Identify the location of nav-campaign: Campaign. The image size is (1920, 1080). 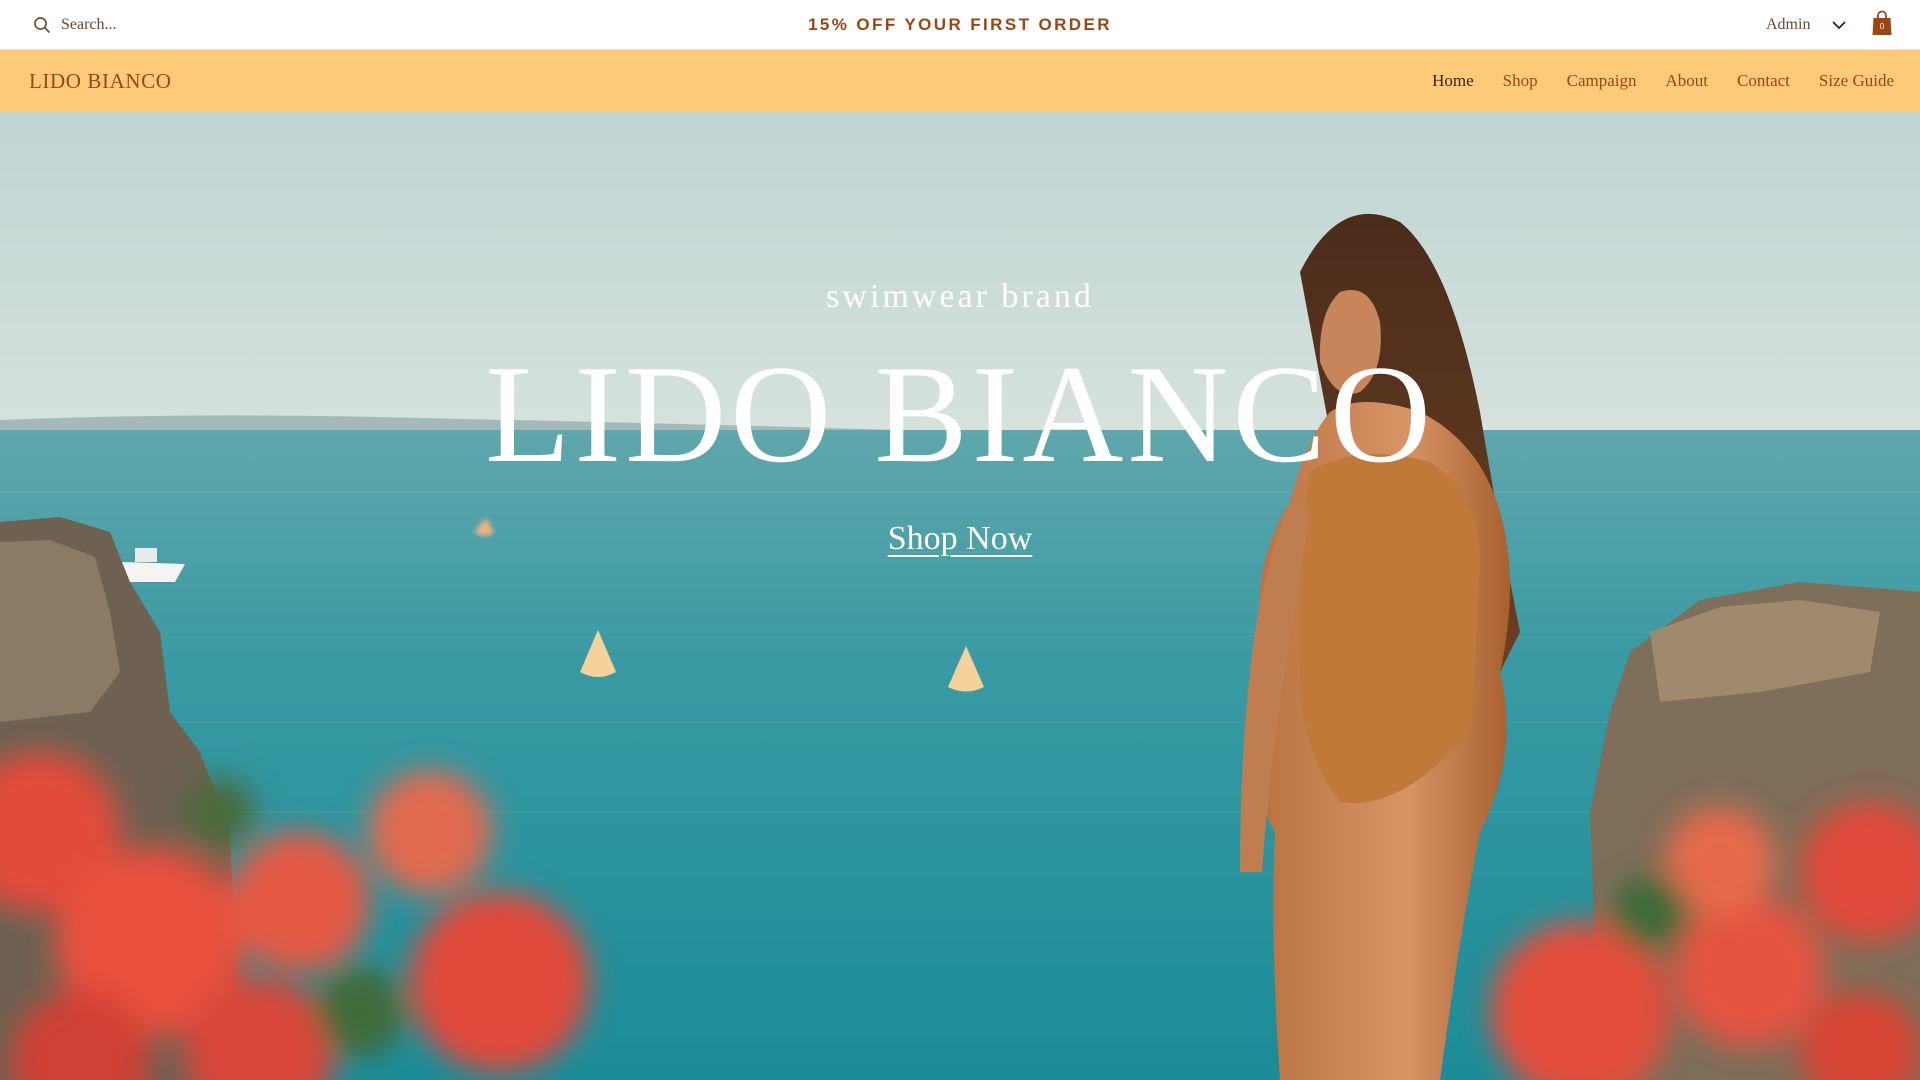
(1602, 81).